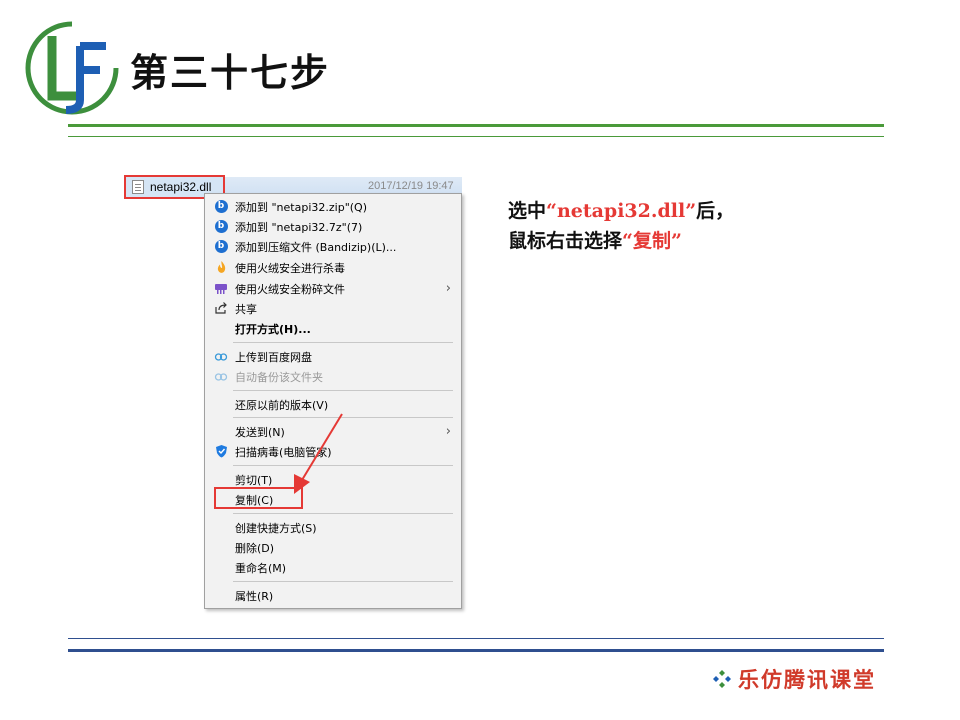 The width and height of the screenshot is (960, 720). What do you see at coordinates (273, 357) in the screenshot?
I see `menu-item-label: 上传到百度网盘` at bounding box center [273, 357].